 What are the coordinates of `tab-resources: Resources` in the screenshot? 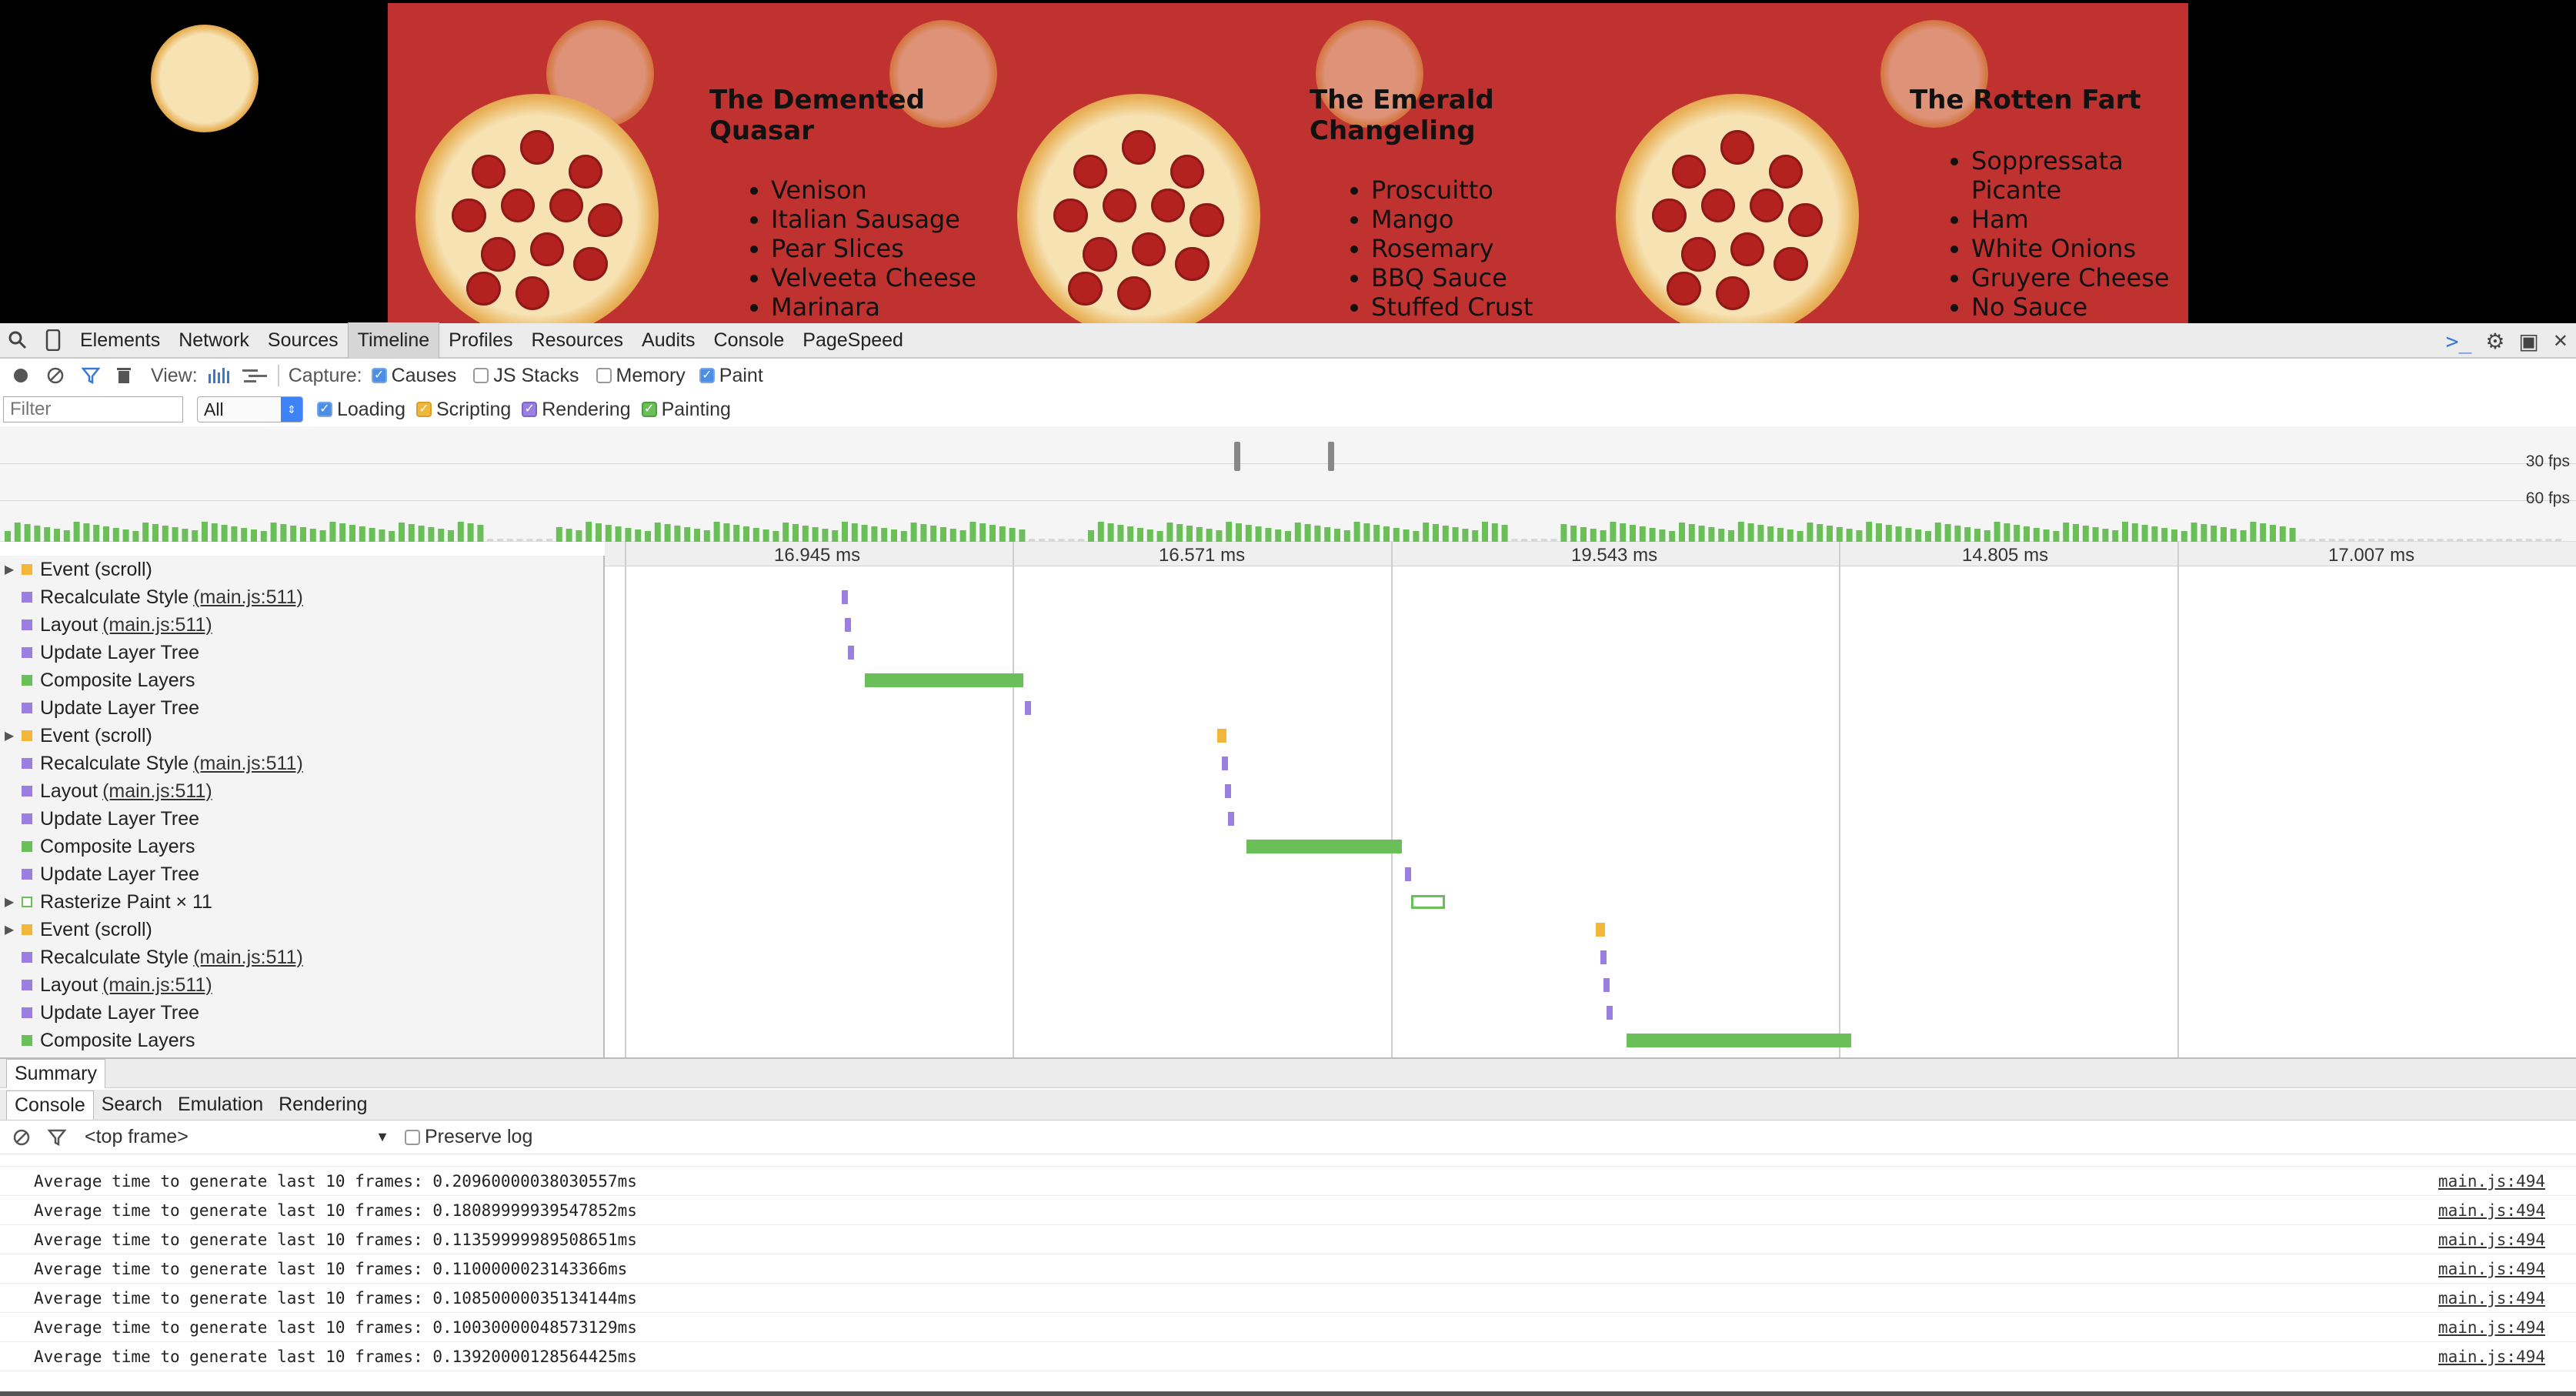 It's located at (578, 340).